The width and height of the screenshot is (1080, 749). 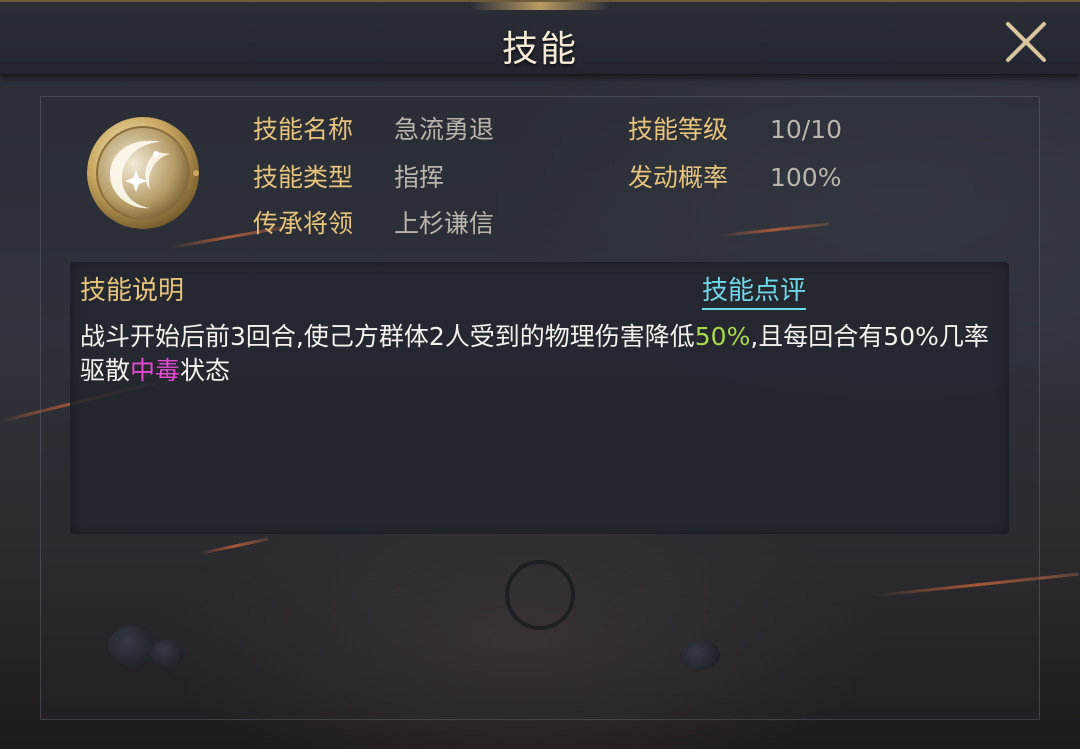 I want to click on skill-level-label: 技能等级, so click(x=678, y=129).